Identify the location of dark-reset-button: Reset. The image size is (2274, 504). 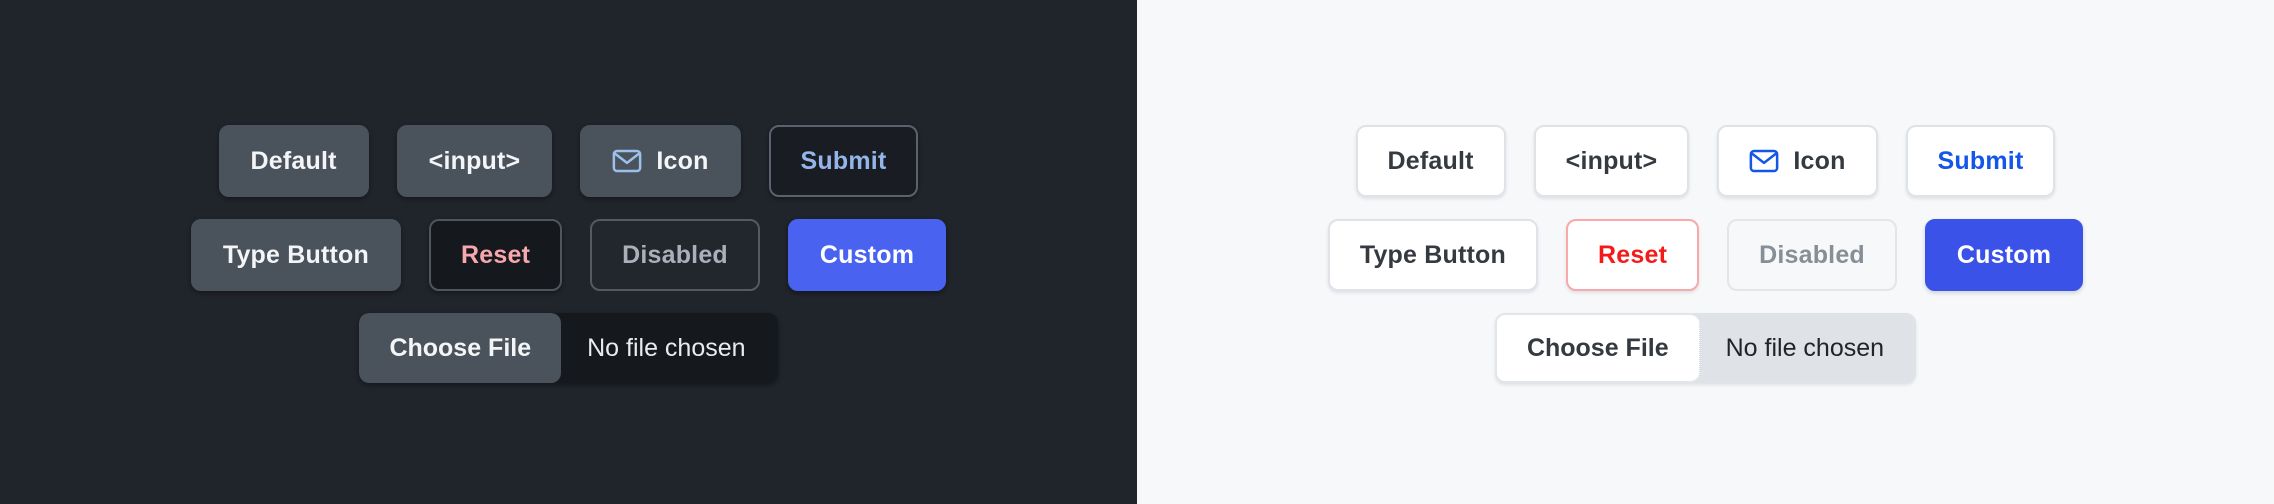
(496, 255).